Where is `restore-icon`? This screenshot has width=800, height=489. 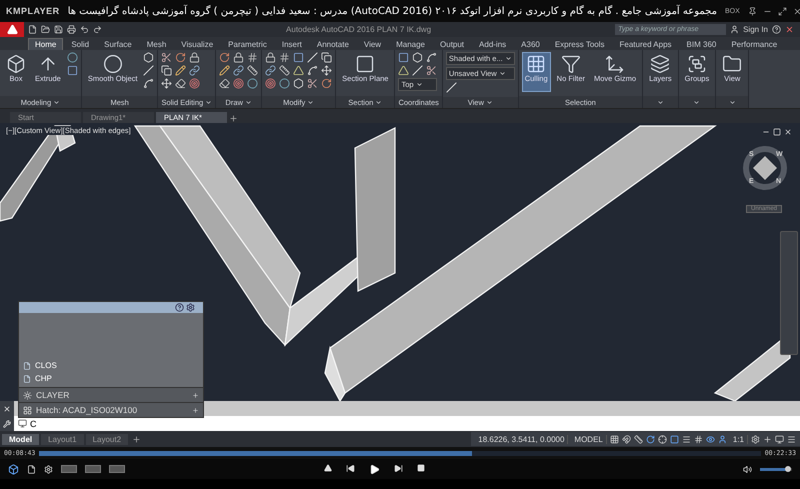 restore-icon is located at coordinates (777, 132).